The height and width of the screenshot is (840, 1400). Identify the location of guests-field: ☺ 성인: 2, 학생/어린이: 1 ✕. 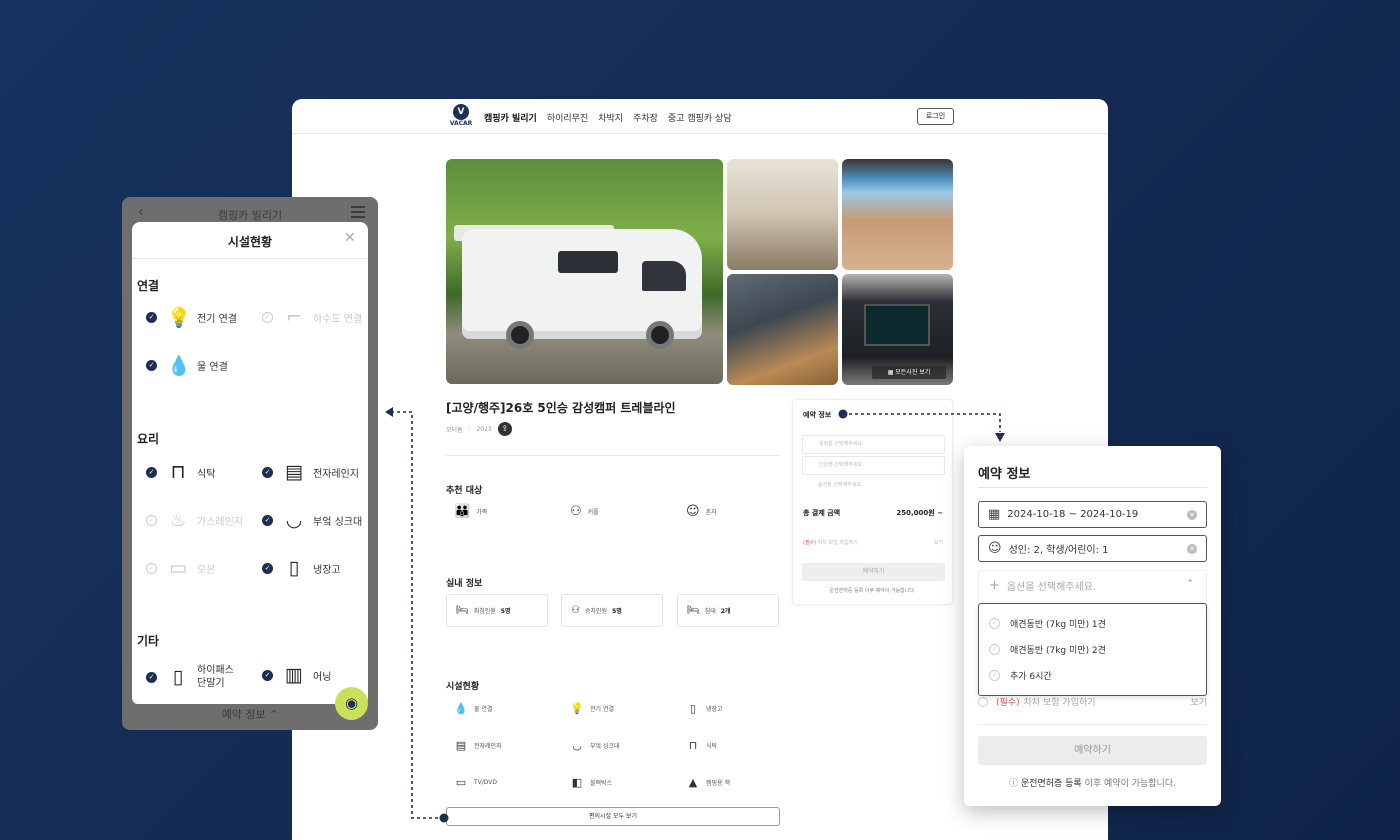
(1092, 548).